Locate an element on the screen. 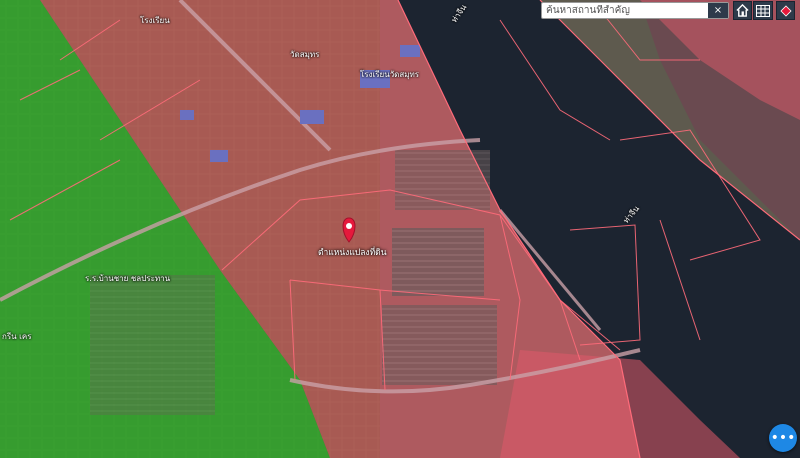 Image resolution: width=800 pixels, height=458 pixels. search-input is located at coordinates (626, 10).